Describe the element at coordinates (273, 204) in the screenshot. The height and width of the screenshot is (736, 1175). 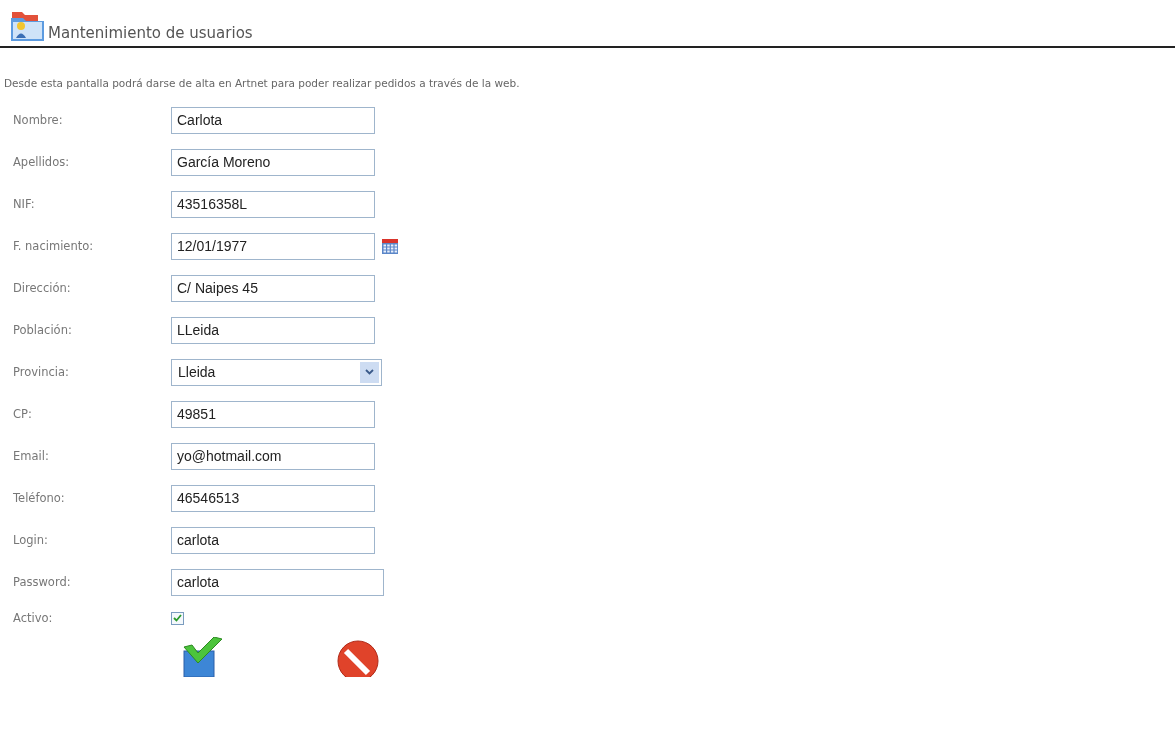
I see `text-field: 43516358L` at that location.